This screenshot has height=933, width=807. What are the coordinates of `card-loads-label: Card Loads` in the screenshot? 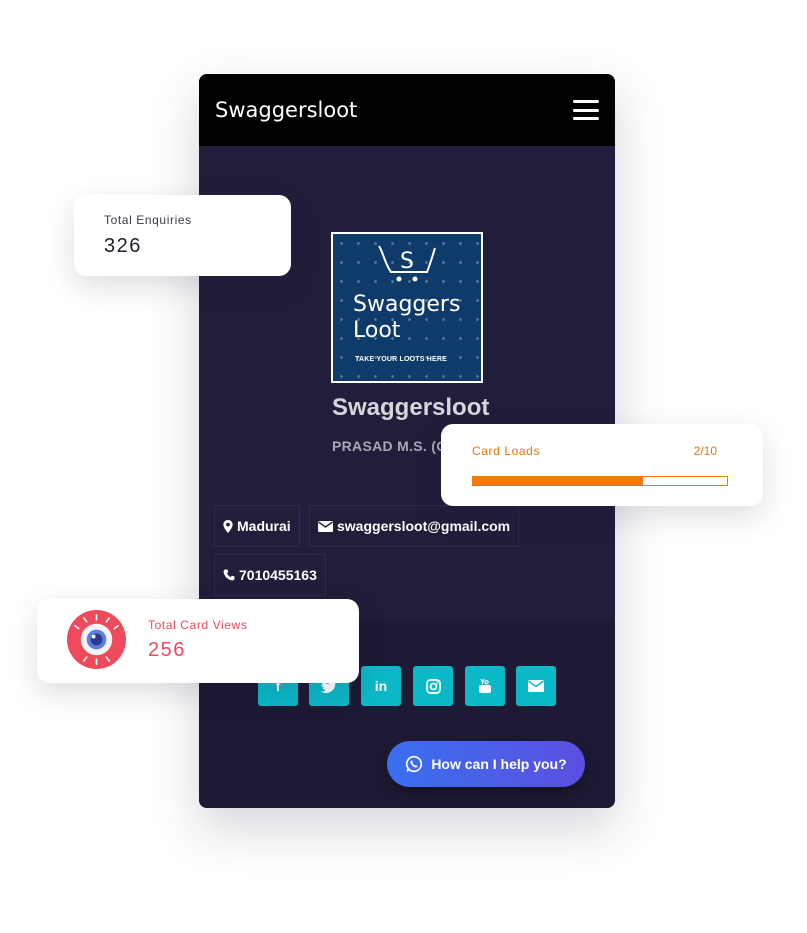 It's located at (506, 451).